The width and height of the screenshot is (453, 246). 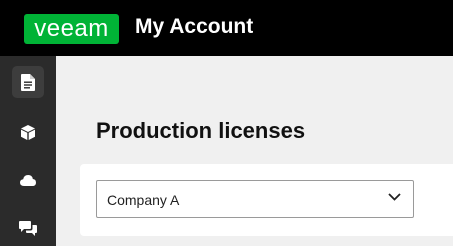 What do you see at coordinates (28, 151) in the screenshot?
I see `sidebar` at bounding box center [28, 151].